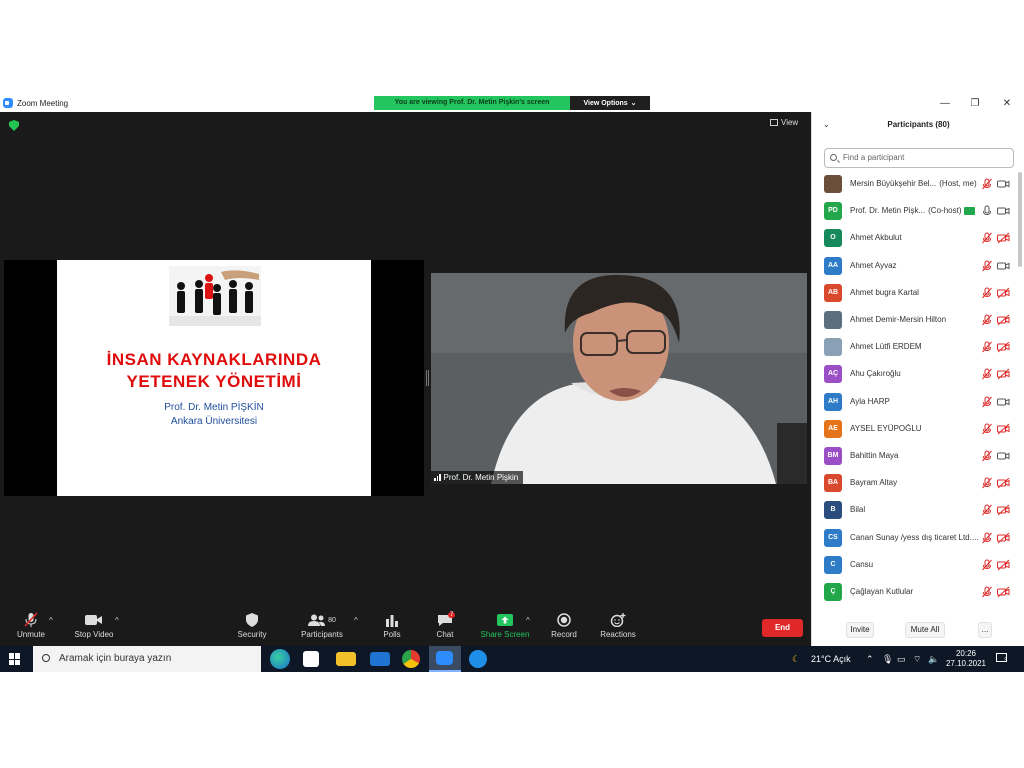  I want to click on participant-row: B Bilal, so click(914, 511).